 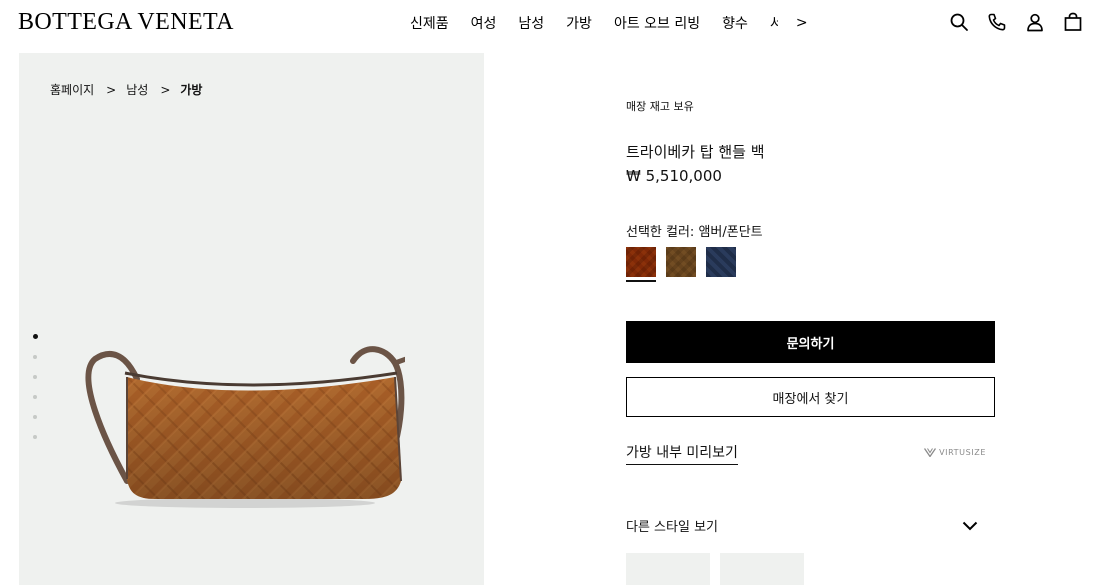 I want to click on stock-status: 매장 재고 보유, so click(x=660, y=106).